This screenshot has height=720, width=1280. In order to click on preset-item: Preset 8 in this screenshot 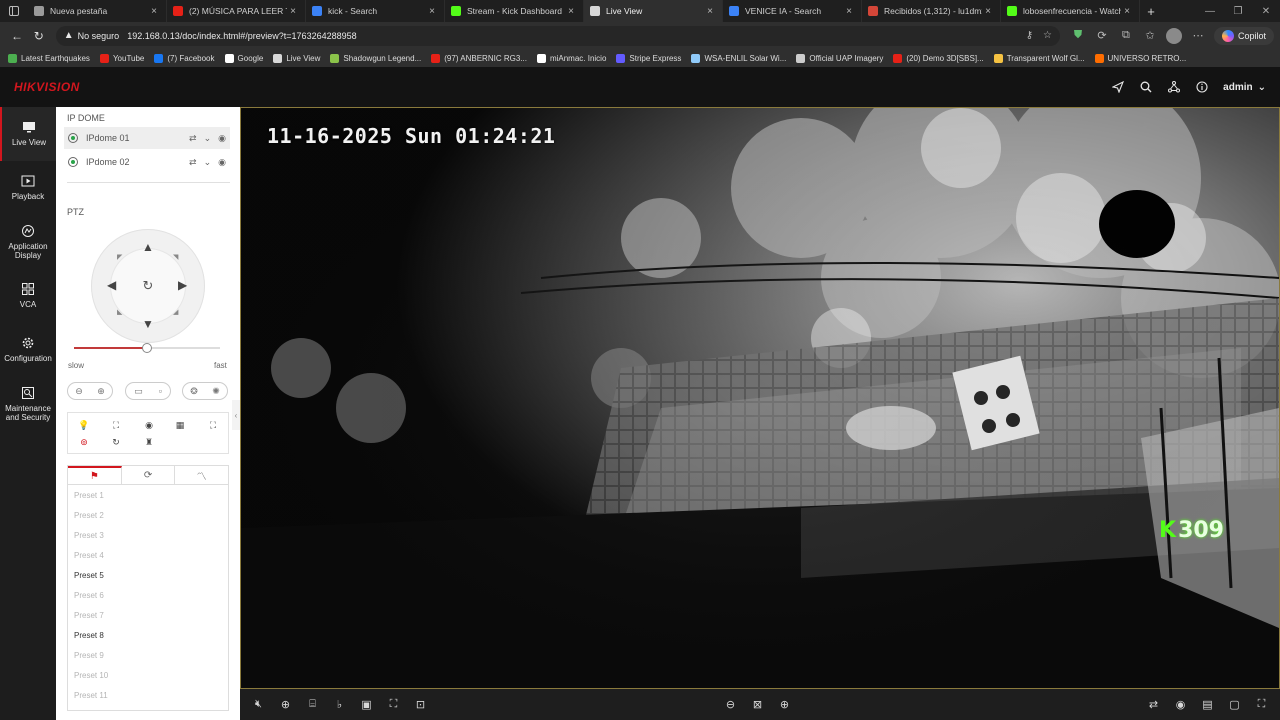, I will do `click(148, 635)`.